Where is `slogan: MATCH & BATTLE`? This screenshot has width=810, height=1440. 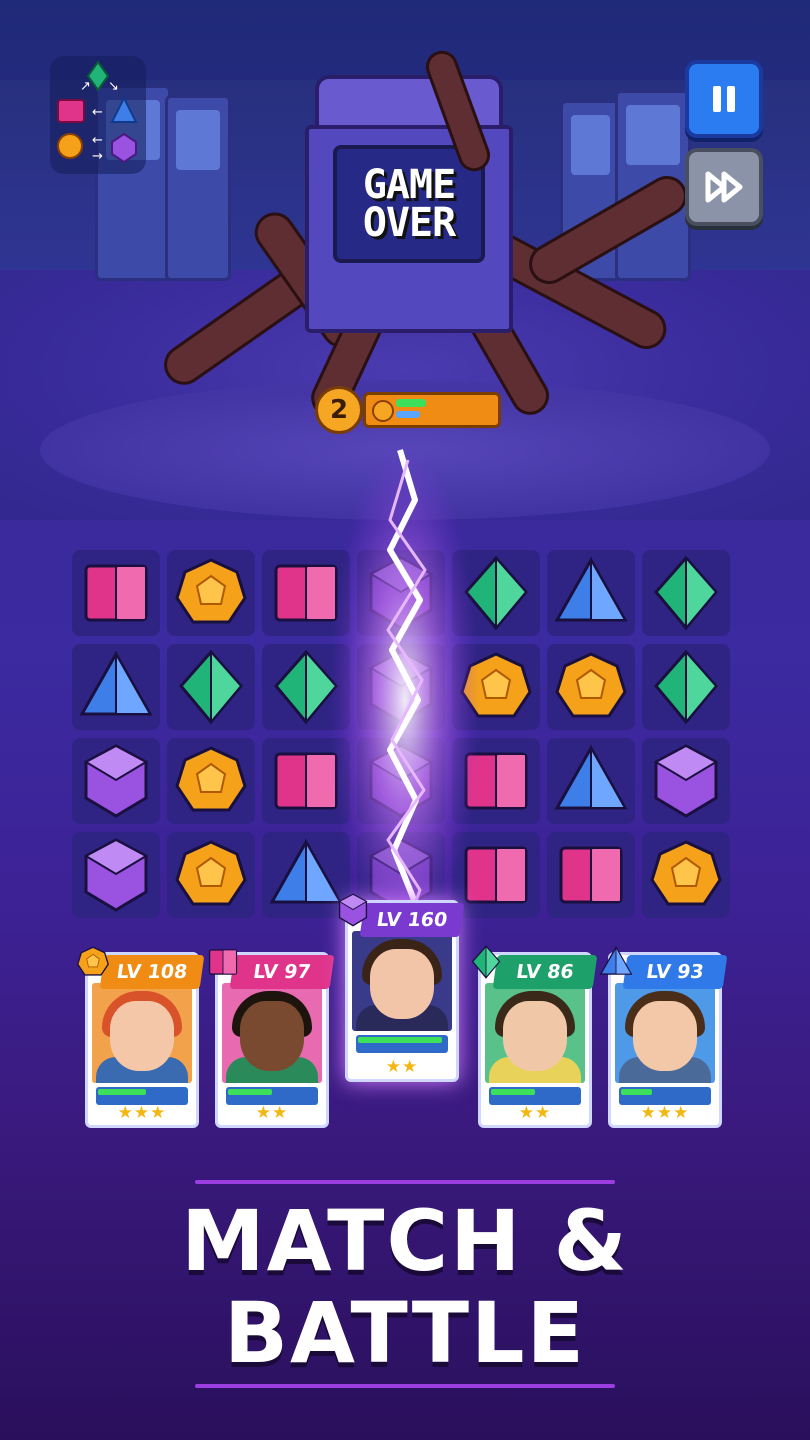
slogan: MATCH & BATTLE is located at coordinates (405, 1287).